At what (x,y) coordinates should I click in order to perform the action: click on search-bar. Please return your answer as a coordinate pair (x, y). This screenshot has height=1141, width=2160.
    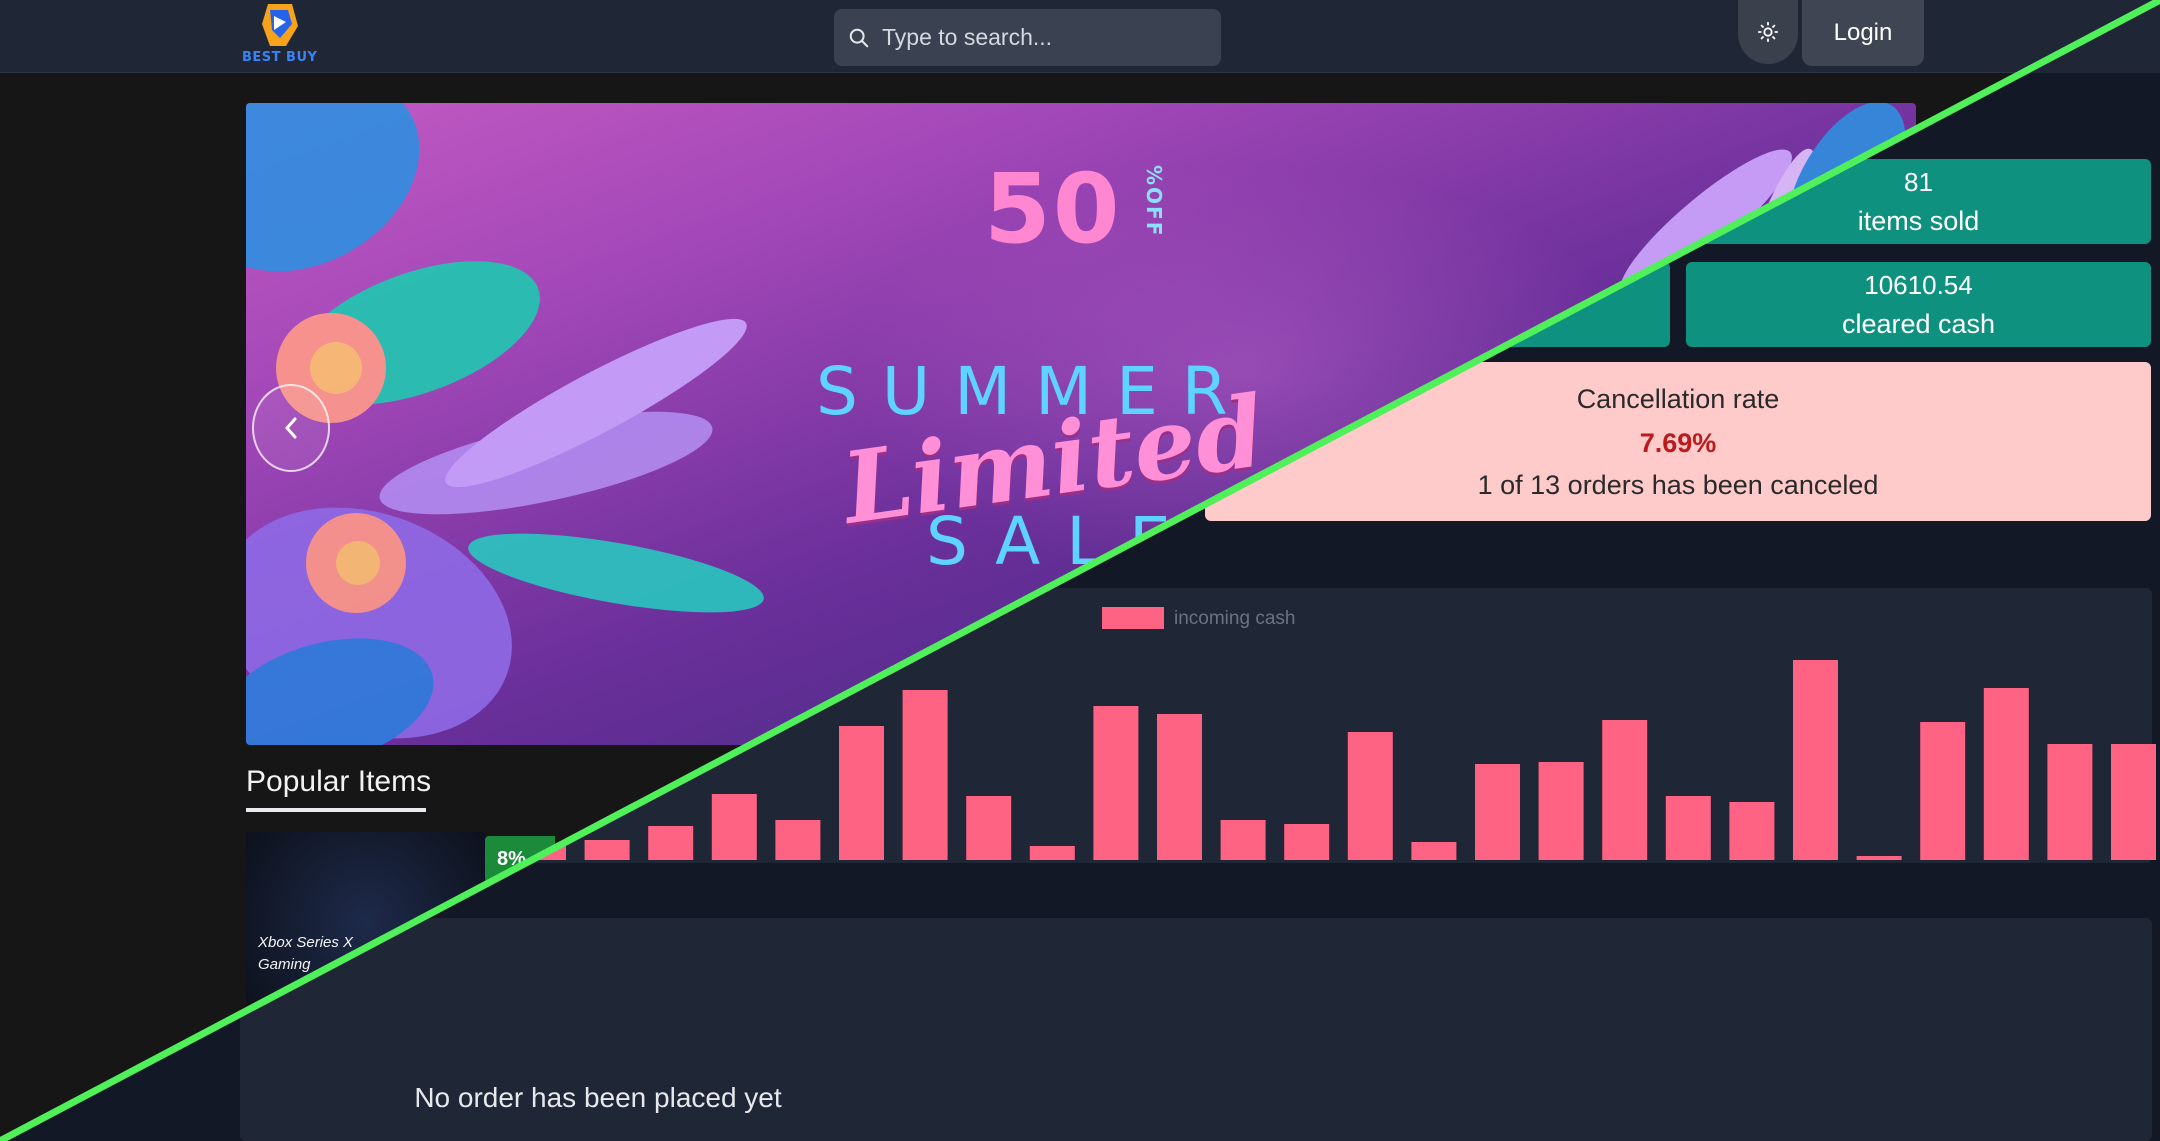
    Looking at the image, I should click on (1027, 37).